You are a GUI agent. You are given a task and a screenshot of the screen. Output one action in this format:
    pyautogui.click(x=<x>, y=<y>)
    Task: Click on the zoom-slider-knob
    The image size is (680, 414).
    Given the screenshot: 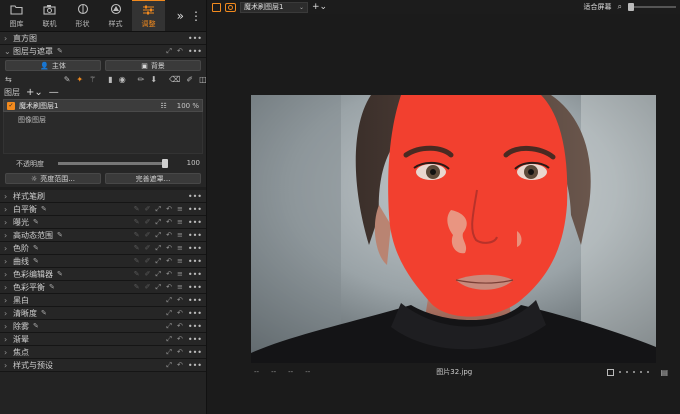 What is the action you would take?
    pyautogui.click(x=631, y=7)
    